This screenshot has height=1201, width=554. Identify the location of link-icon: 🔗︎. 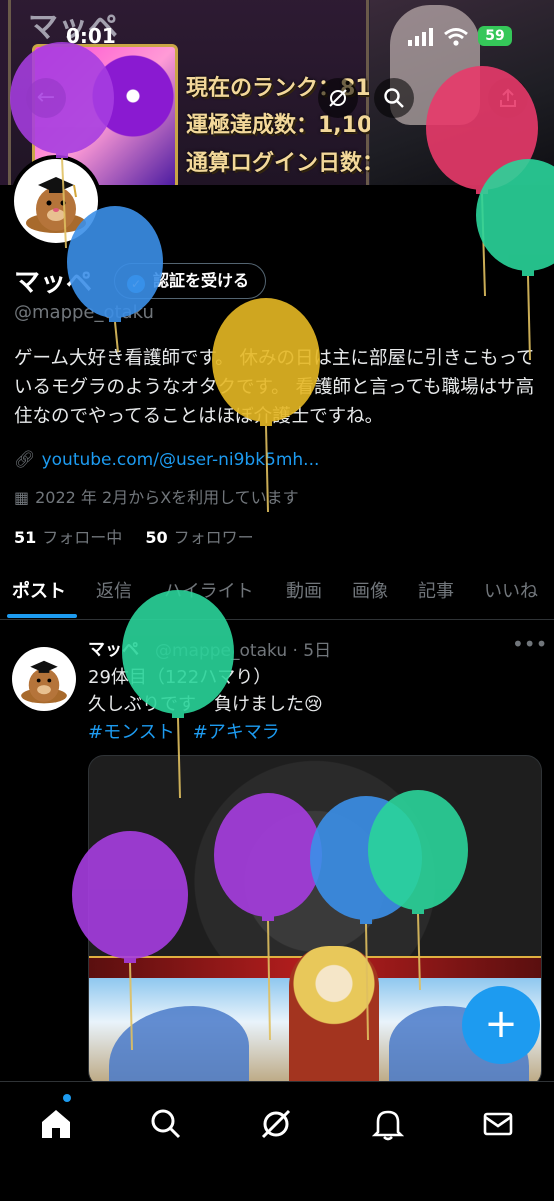
(25, 460).